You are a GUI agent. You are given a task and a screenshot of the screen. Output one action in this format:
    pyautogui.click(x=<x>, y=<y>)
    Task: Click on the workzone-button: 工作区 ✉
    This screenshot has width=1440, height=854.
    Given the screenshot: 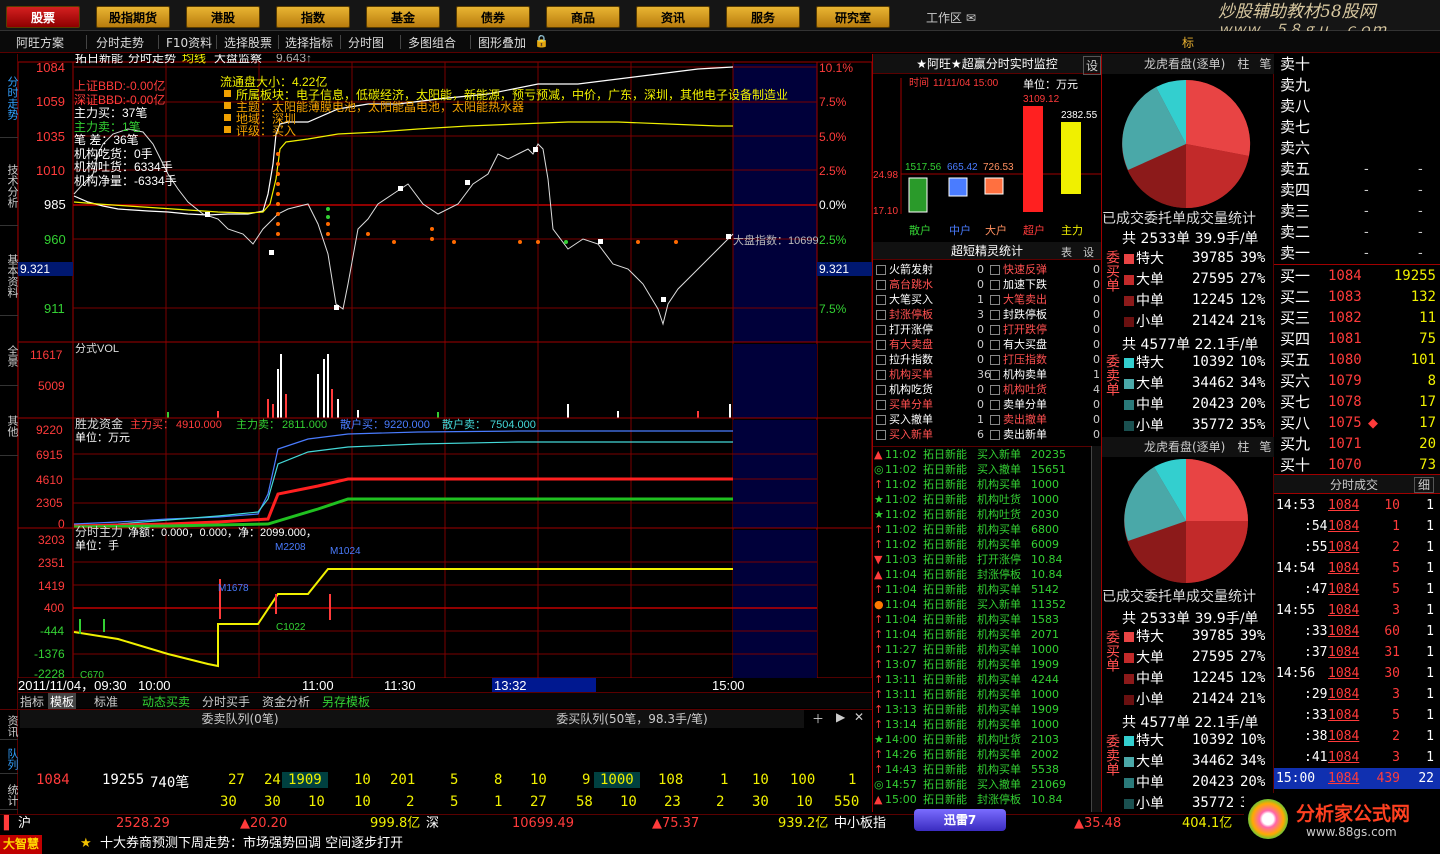 What is the action you would take?
    pyautogui.click(x=951, y=17)
    